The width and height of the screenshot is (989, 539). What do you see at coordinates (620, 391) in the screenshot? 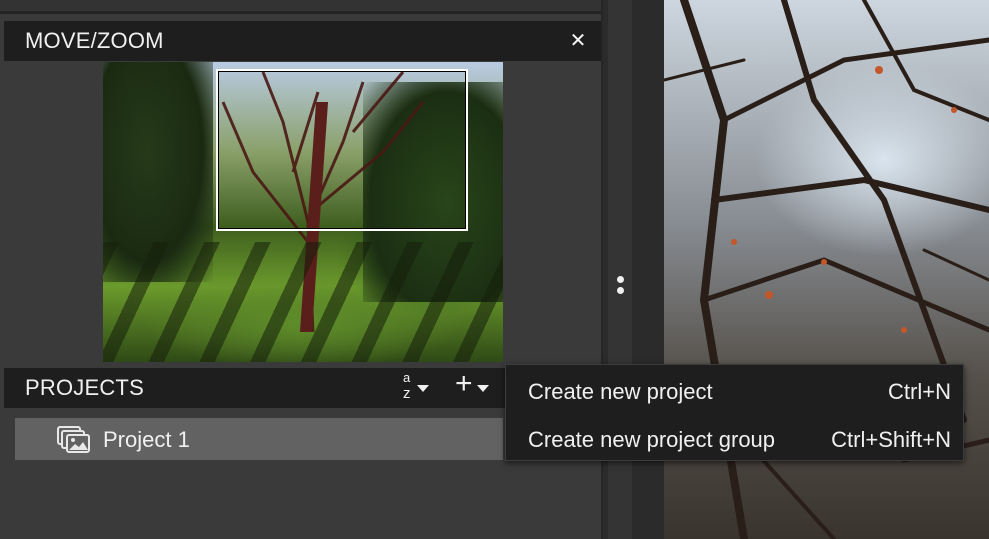
I see `menu-item-label: Create new project` at bounding box center [620, 391].